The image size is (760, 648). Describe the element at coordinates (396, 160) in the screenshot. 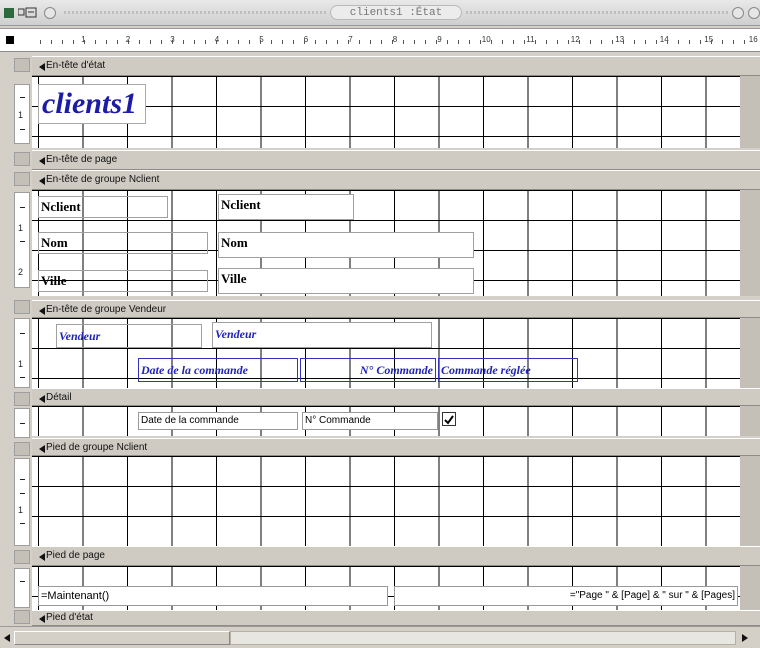

I see `band-page-header: En-tête de page` at that location.